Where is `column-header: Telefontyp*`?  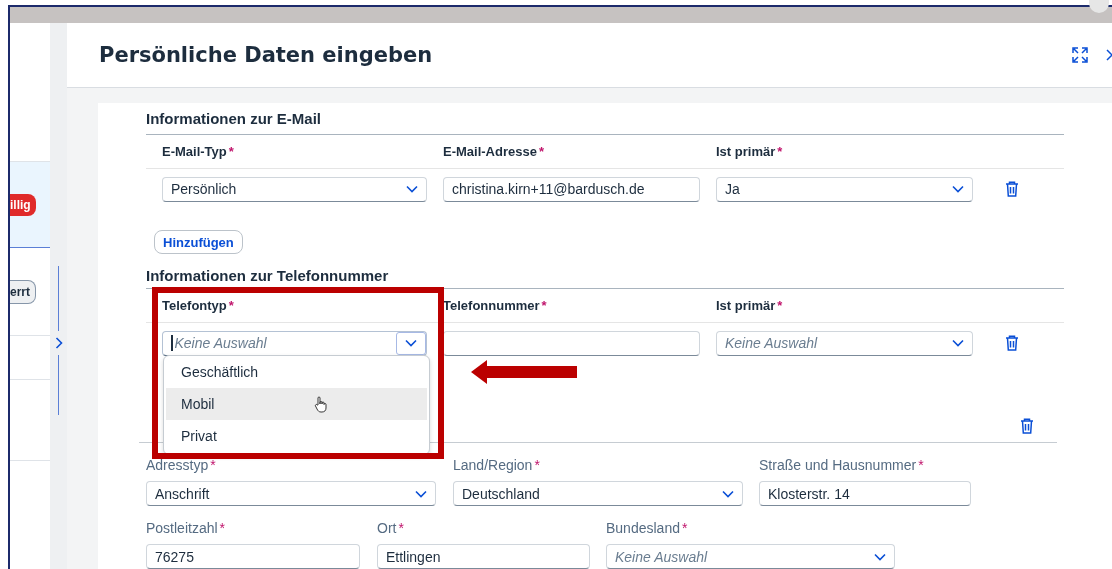 column-header: Telefontyp* is located at coordinates (198, 305).